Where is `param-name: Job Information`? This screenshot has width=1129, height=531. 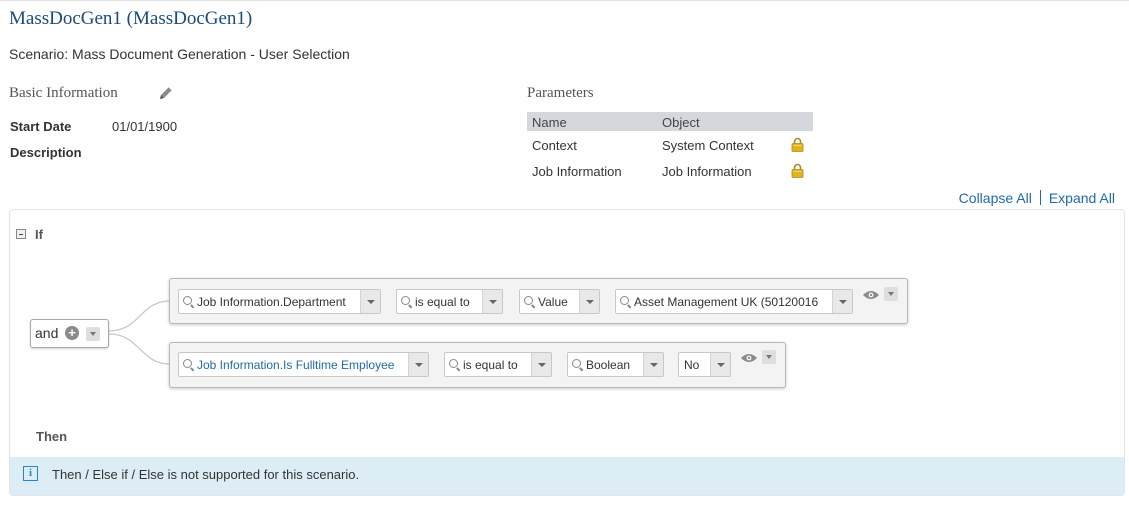 param-name: Job Information is located at coordinates (577, 171).